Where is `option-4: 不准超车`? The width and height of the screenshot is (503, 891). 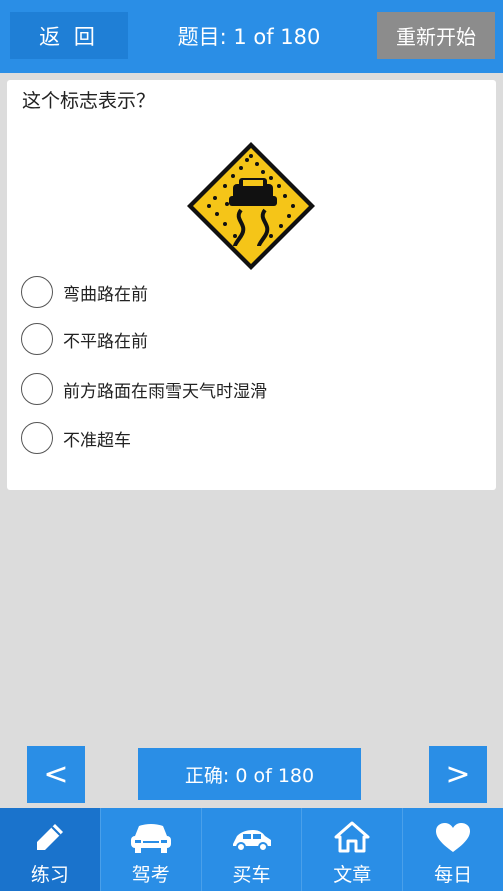
option-4: 不准超车 is located at coordinates (76, 438).